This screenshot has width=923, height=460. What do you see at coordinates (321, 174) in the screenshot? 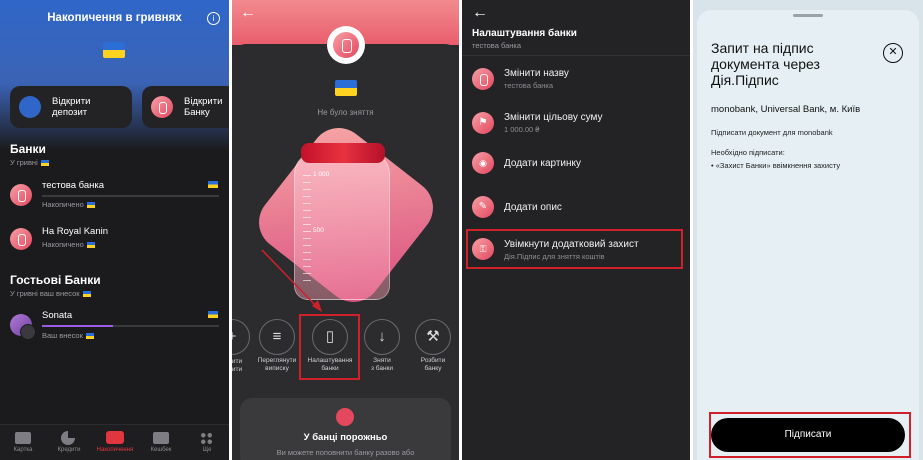
I see `jar-mark-1000: 1 000` at bounding box center [321, 174].